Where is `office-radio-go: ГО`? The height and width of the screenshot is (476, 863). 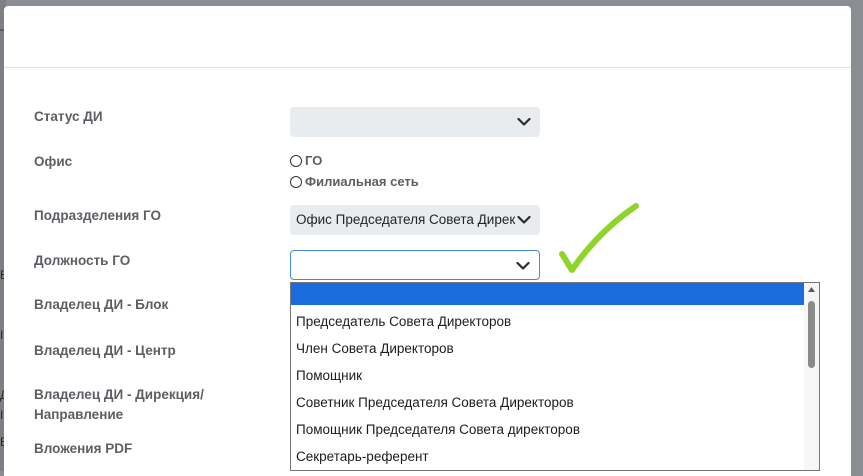 office-radio-go: ГО is located at coordinates (306, 161).